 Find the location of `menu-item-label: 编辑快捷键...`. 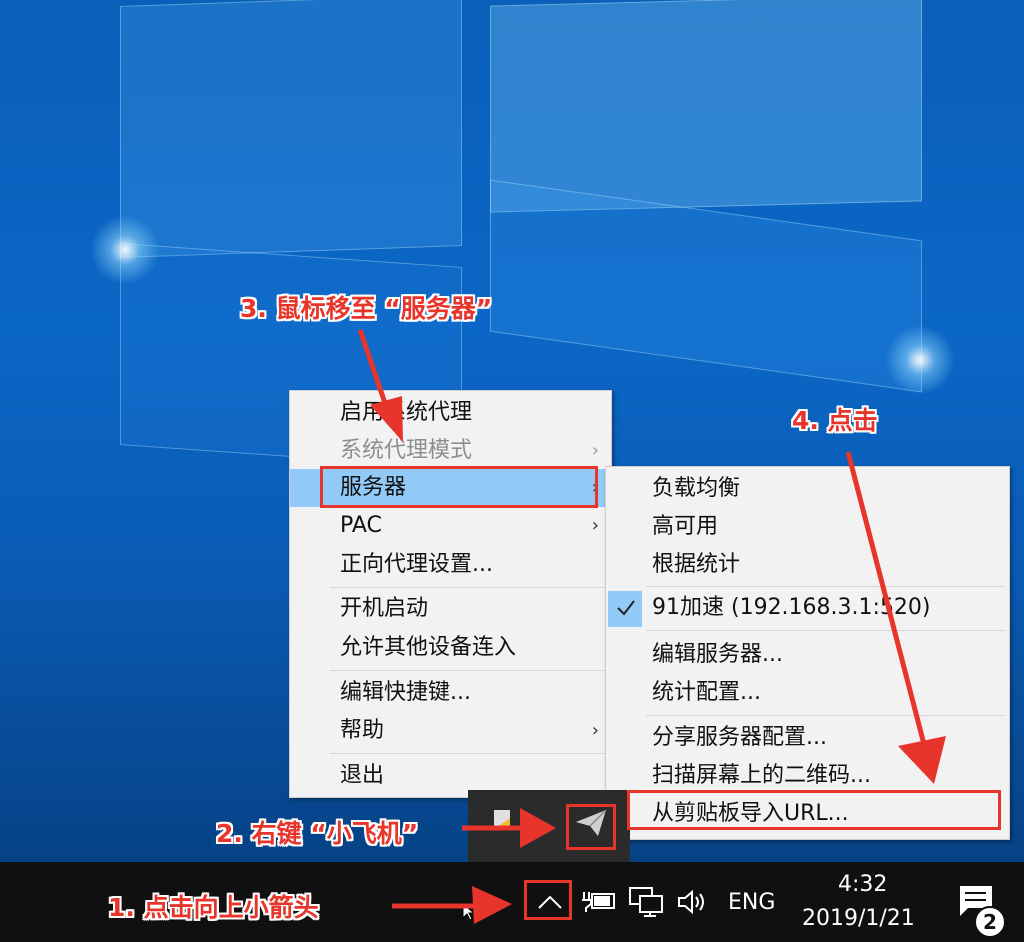

menu-item-label: 编辑快捷键... is located at coordinates (405, 692).